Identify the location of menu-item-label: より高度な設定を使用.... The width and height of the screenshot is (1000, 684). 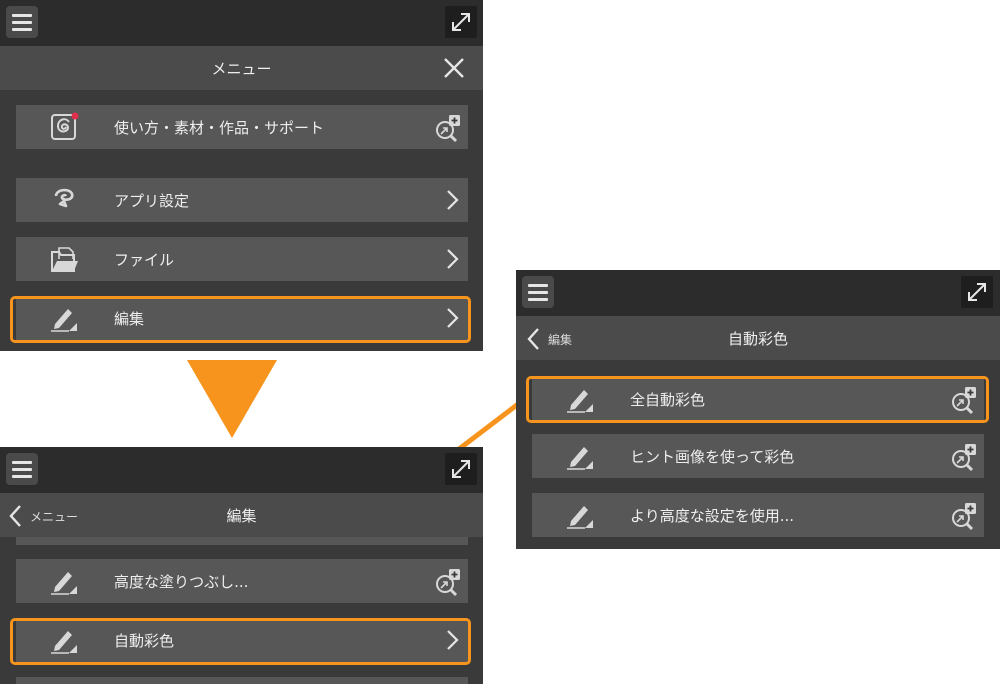
(712, 515).